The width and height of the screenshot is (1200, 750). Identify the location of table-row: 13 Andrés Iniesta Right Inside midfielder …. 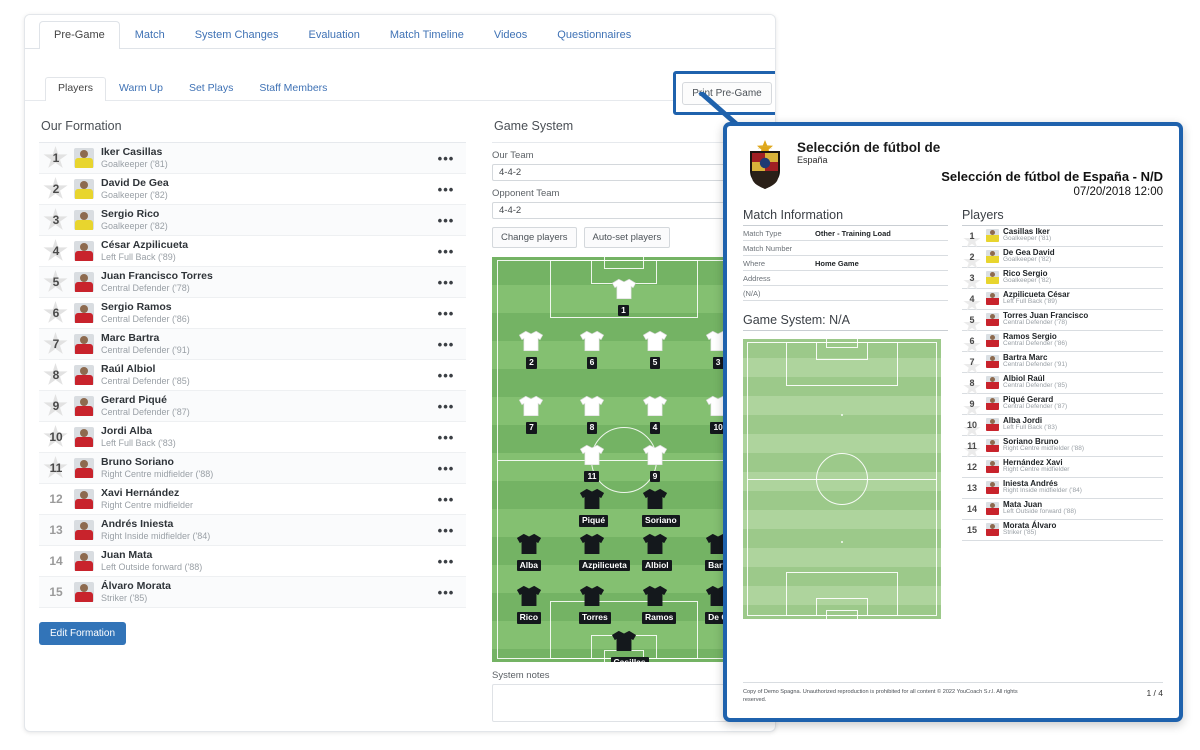
(252, 530).